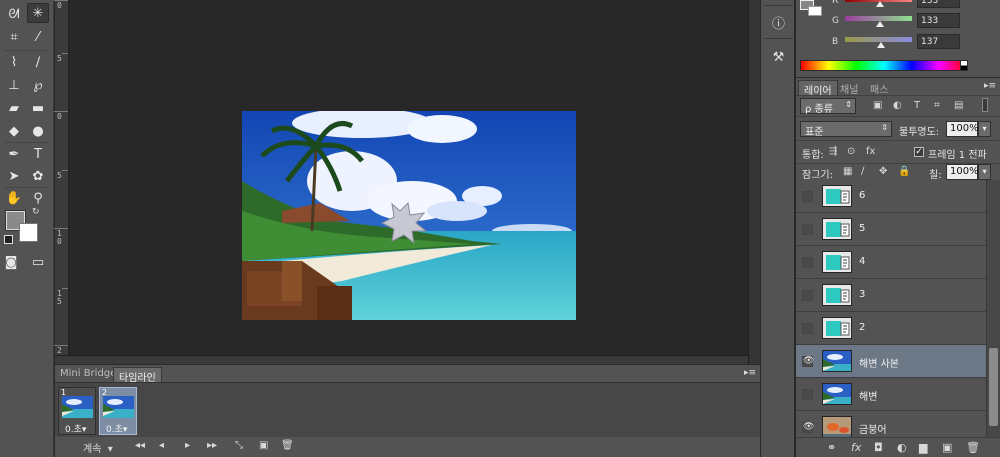  Describe the element at coordinates (38, 108) in the screenshot. I see `gradient-icon: ▬` at that location.